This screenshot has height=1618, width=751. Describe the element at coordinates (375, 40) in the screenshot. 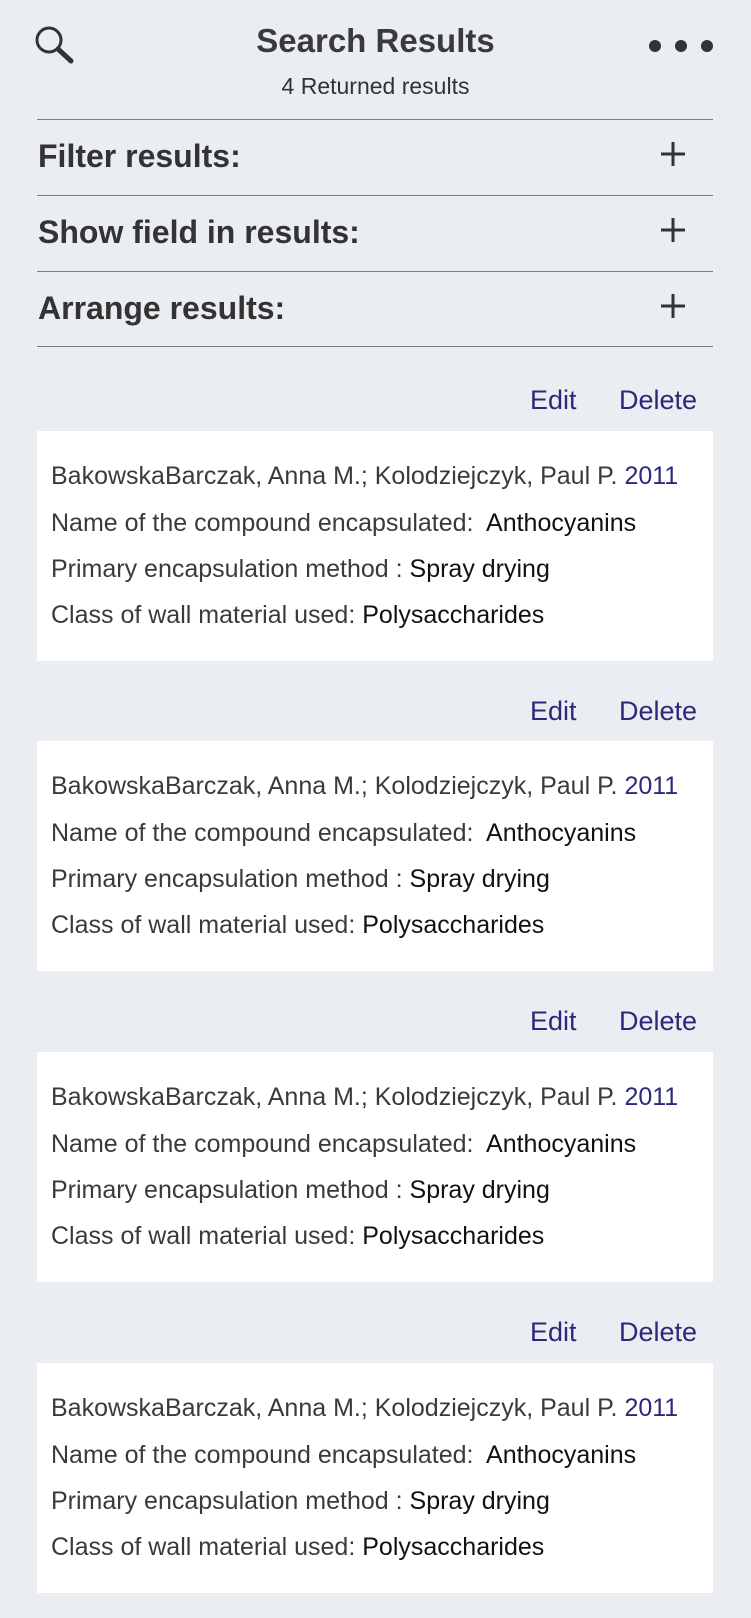

I see `page-title: Search Results` at that location.